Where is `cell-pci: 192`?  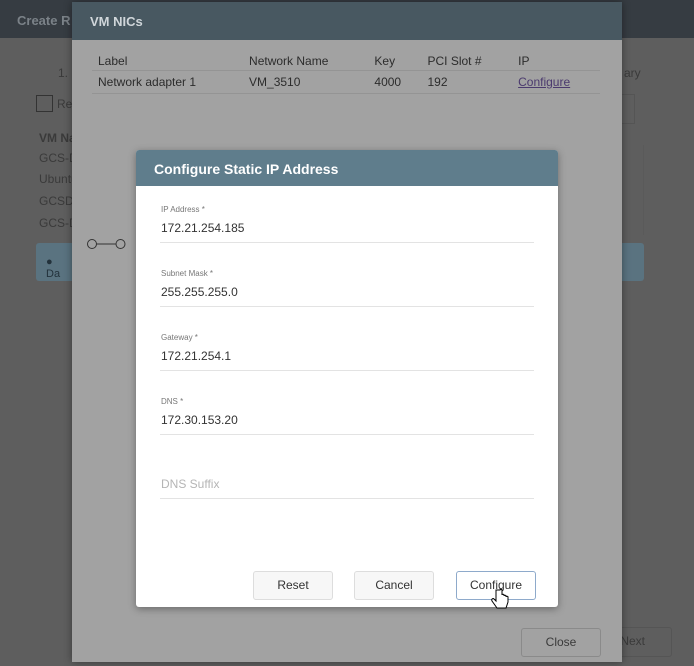
cell-pci: 192 is located at coordinates (467, 82).